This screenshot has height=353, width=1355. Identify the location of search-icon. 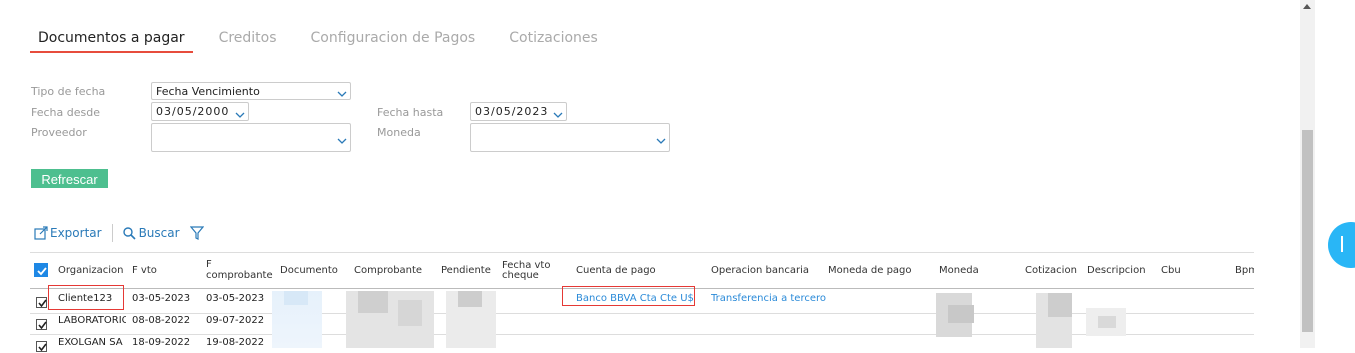
(129, 233).